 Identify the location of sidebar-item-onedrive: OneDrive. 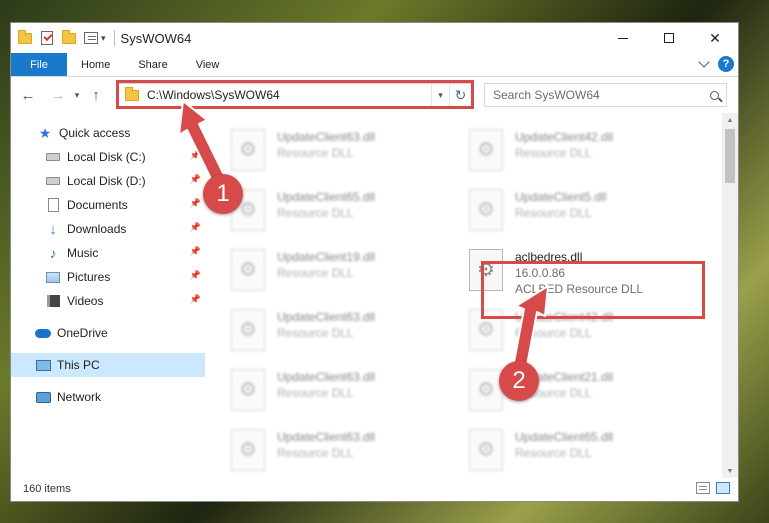
(108, 333).